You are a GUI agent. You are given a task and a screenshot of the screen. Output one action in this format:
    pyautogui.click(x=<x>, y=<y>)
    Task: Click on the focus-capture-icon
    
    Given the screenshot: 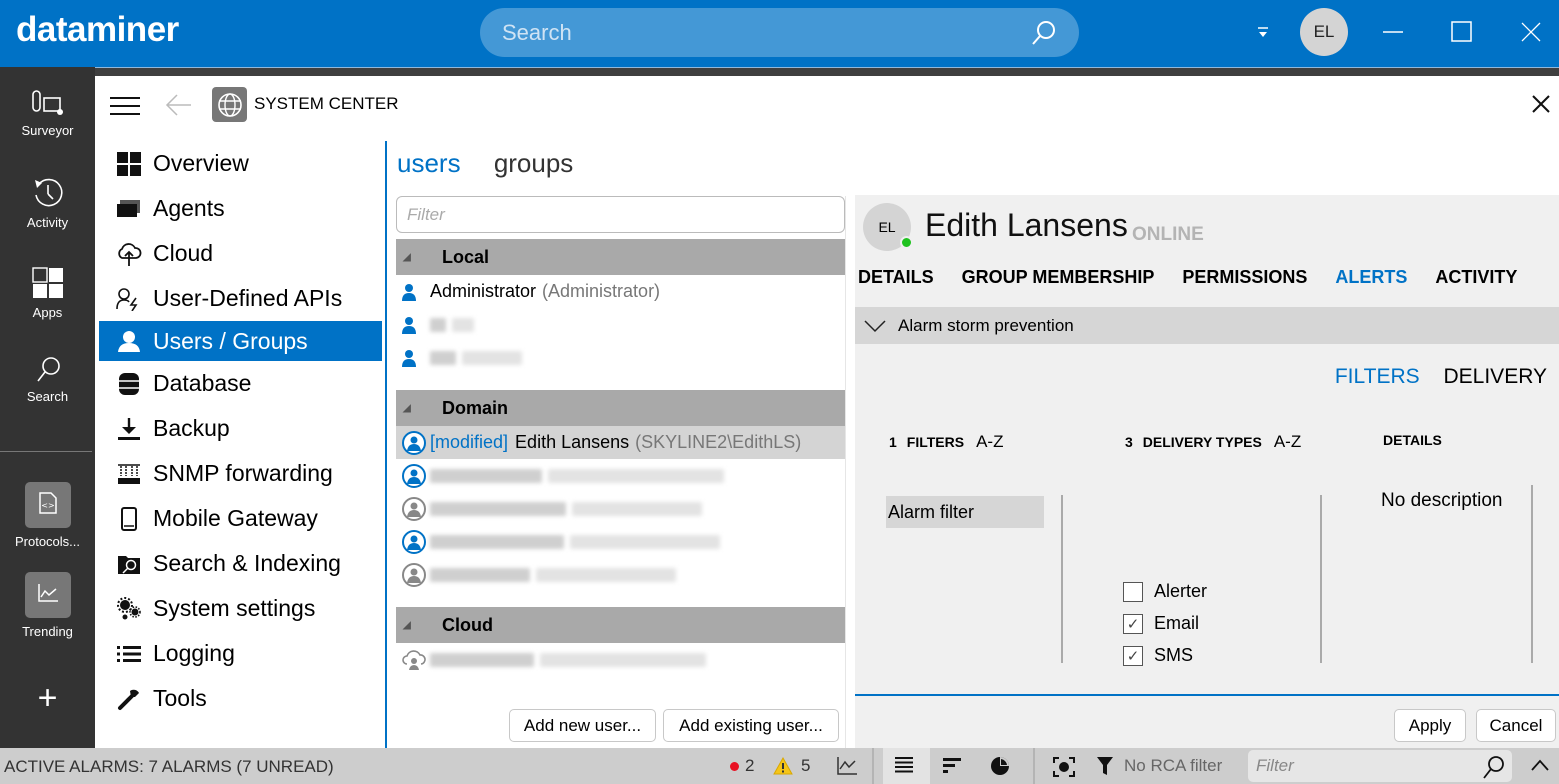 What is the action you would take?
    pyautogui.click(x=1064, y=767)
    